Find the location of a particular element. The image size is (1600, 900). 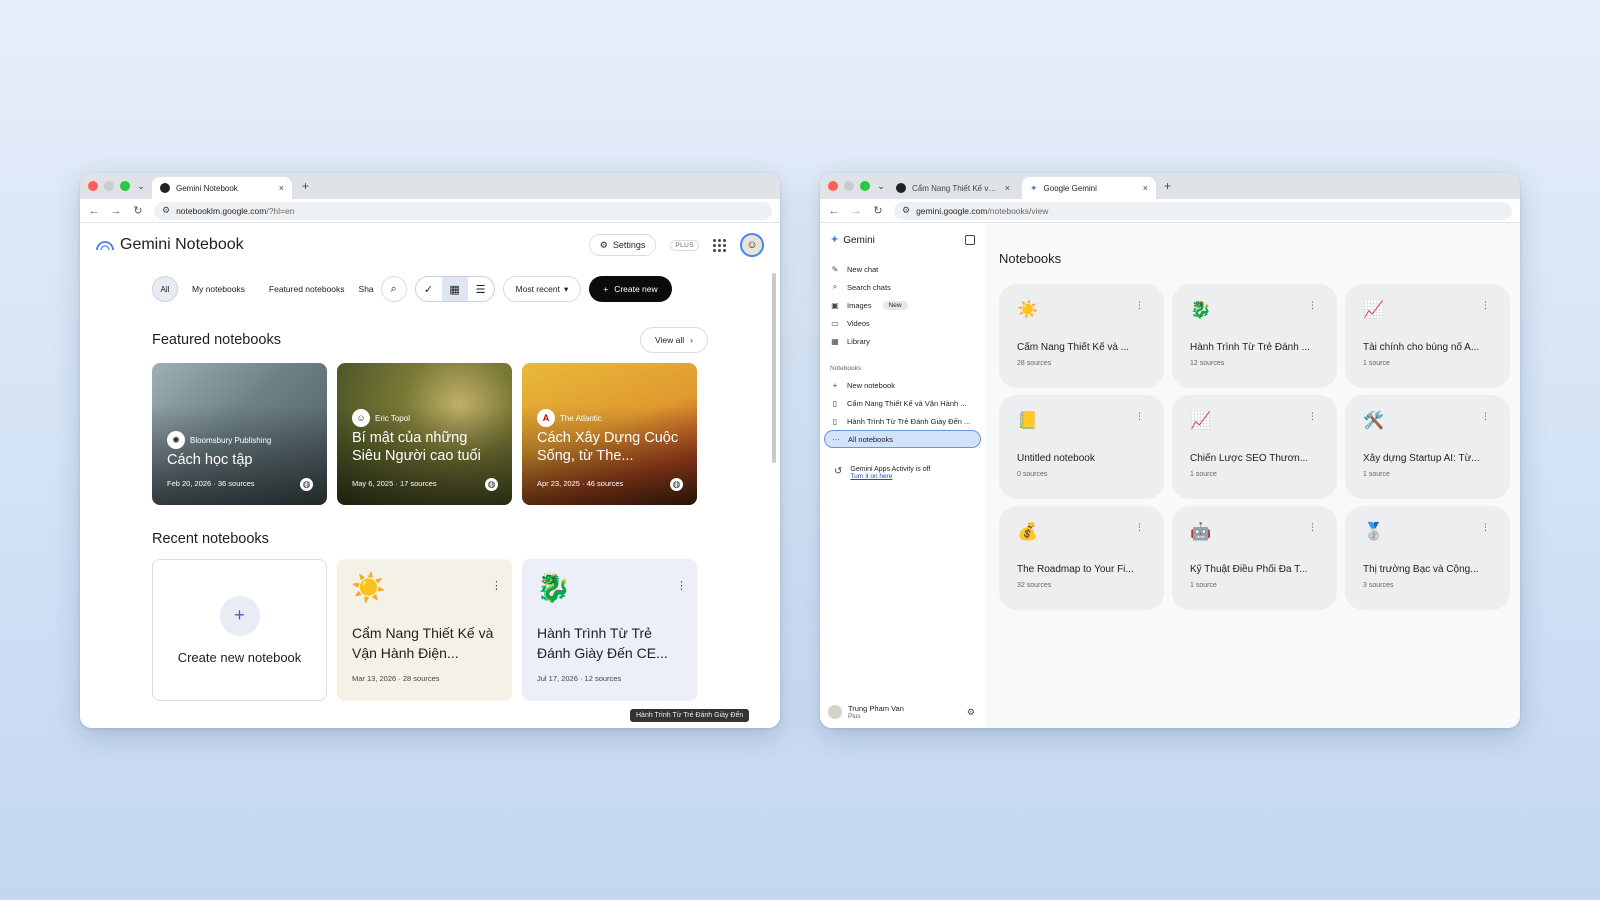

caret-down-icon: ▾ is located at coordinates (566, 288).